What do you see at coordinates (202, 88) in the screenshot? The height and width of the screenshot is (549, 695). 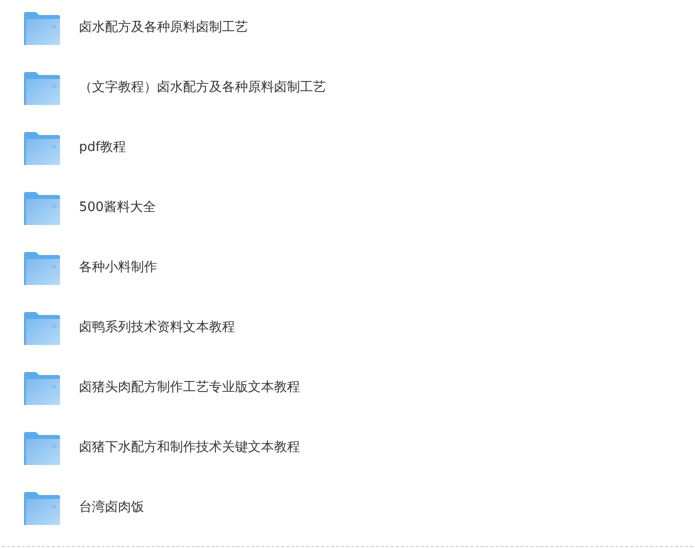 I see `folder-name: （文字教程）卤水配方及各种原料卤制工艺` at bounding box center [202, 88].